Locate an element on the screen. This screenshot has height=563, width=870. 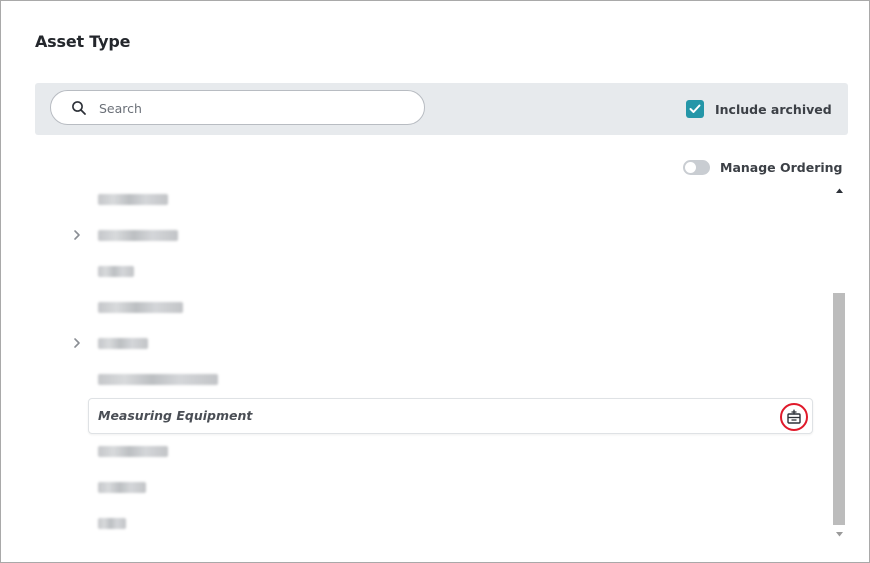
include-archived-label: Include archived is located at coordinates (773, 109).